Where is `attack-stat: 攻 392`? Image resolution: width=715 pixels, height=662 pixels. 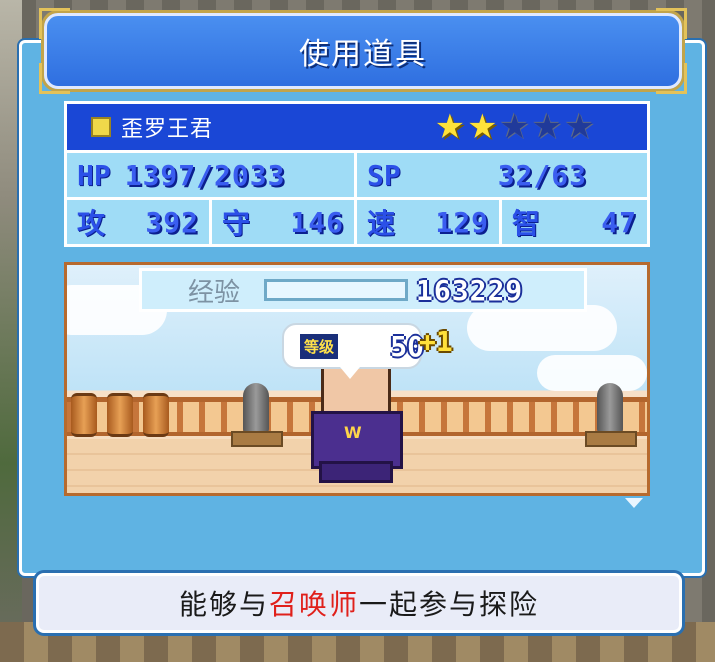
attack-stat: 攻 392 is located at coordinates (139, 222).